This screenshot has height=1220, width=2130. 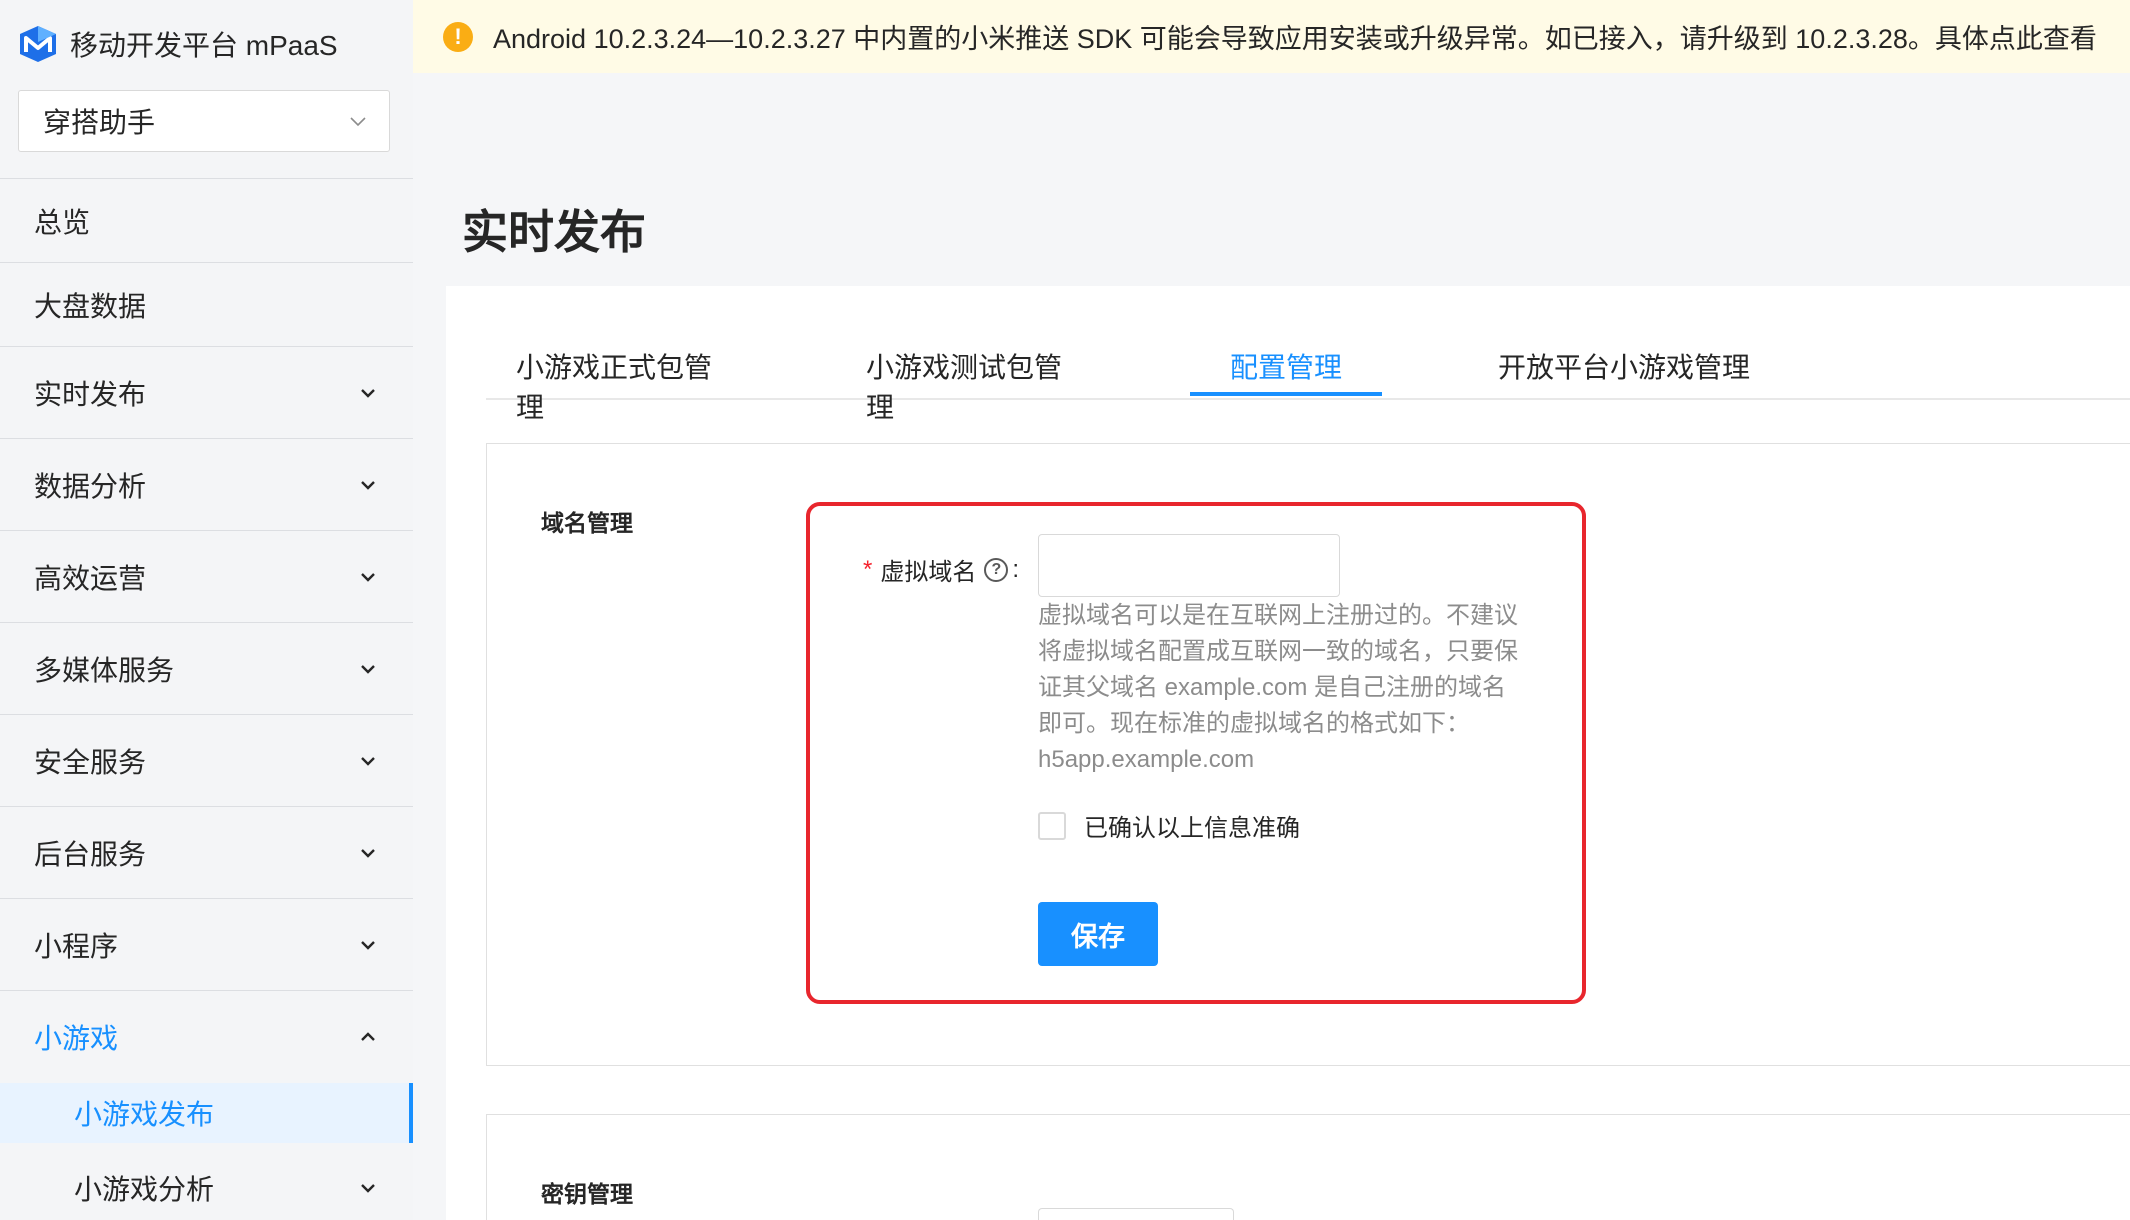 What do you see at coordinates (38, 44) in the screenshot?
I see `mpaas-logo-icon` at bounding box center [38, 44].